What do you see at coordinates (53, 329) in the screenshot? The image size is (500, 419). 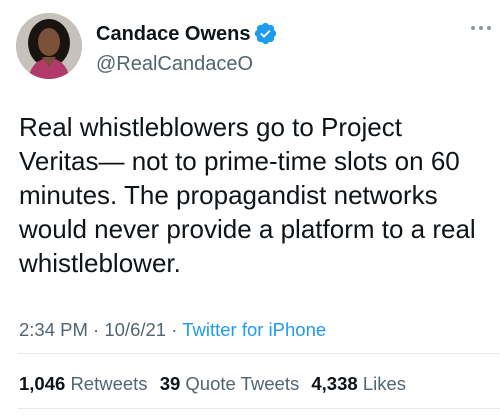 I see `tweet-time: 2:34 PM` at bounding box center [53, 329].